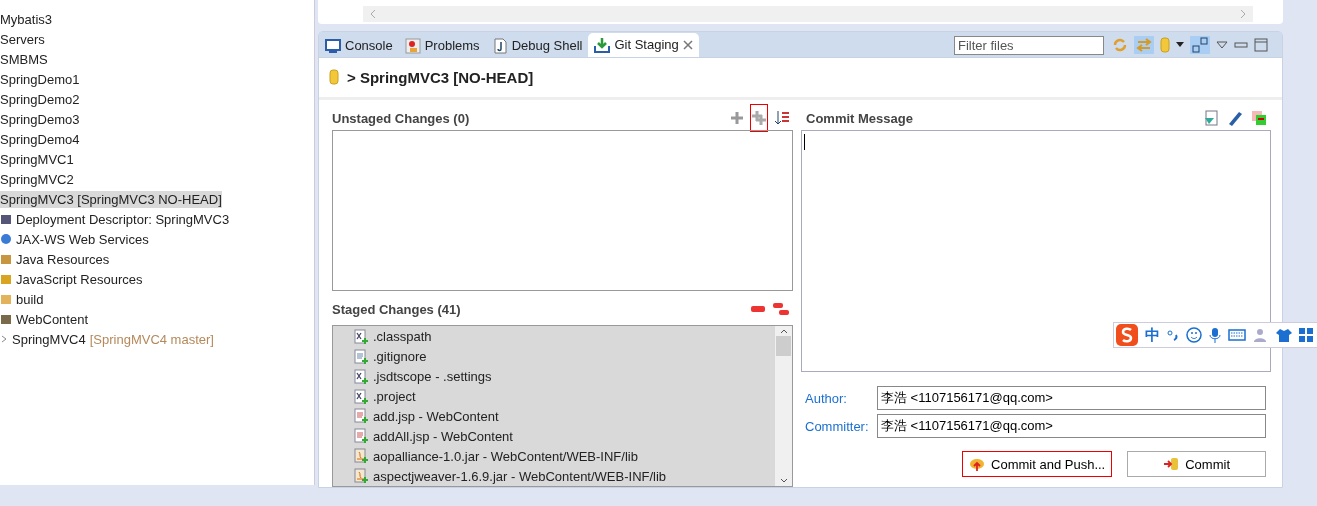 The image size is (1317, 506). Describe the element at coordinates (22, 39) in the screenshot. I see `tree-item: Servers` at that location.